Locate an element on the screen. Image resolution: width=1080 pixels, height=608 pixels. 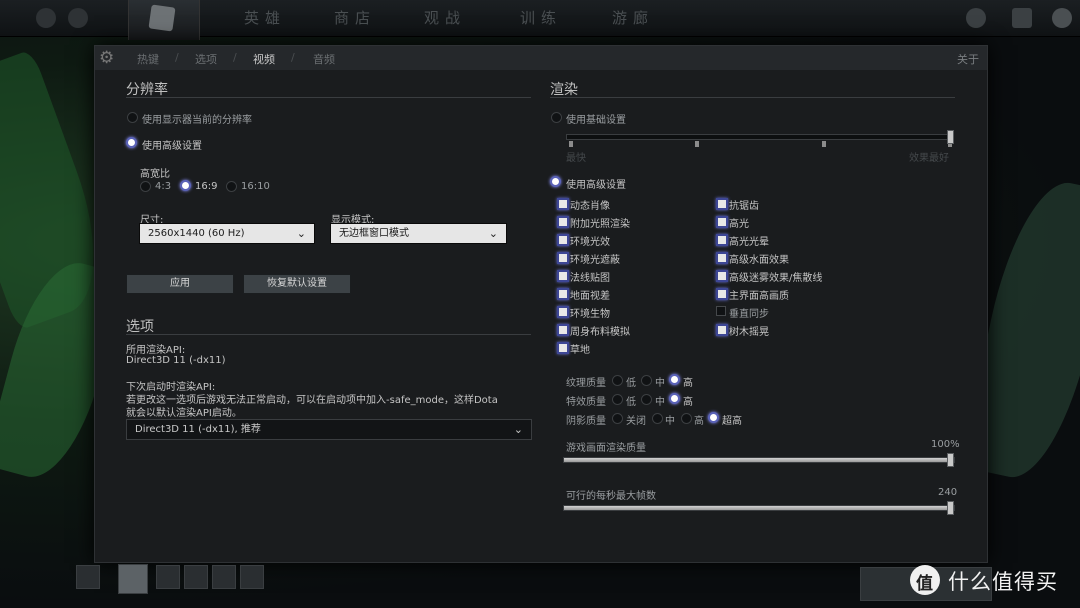
effects-high-label: 高 is located at coordinates (688, 402).